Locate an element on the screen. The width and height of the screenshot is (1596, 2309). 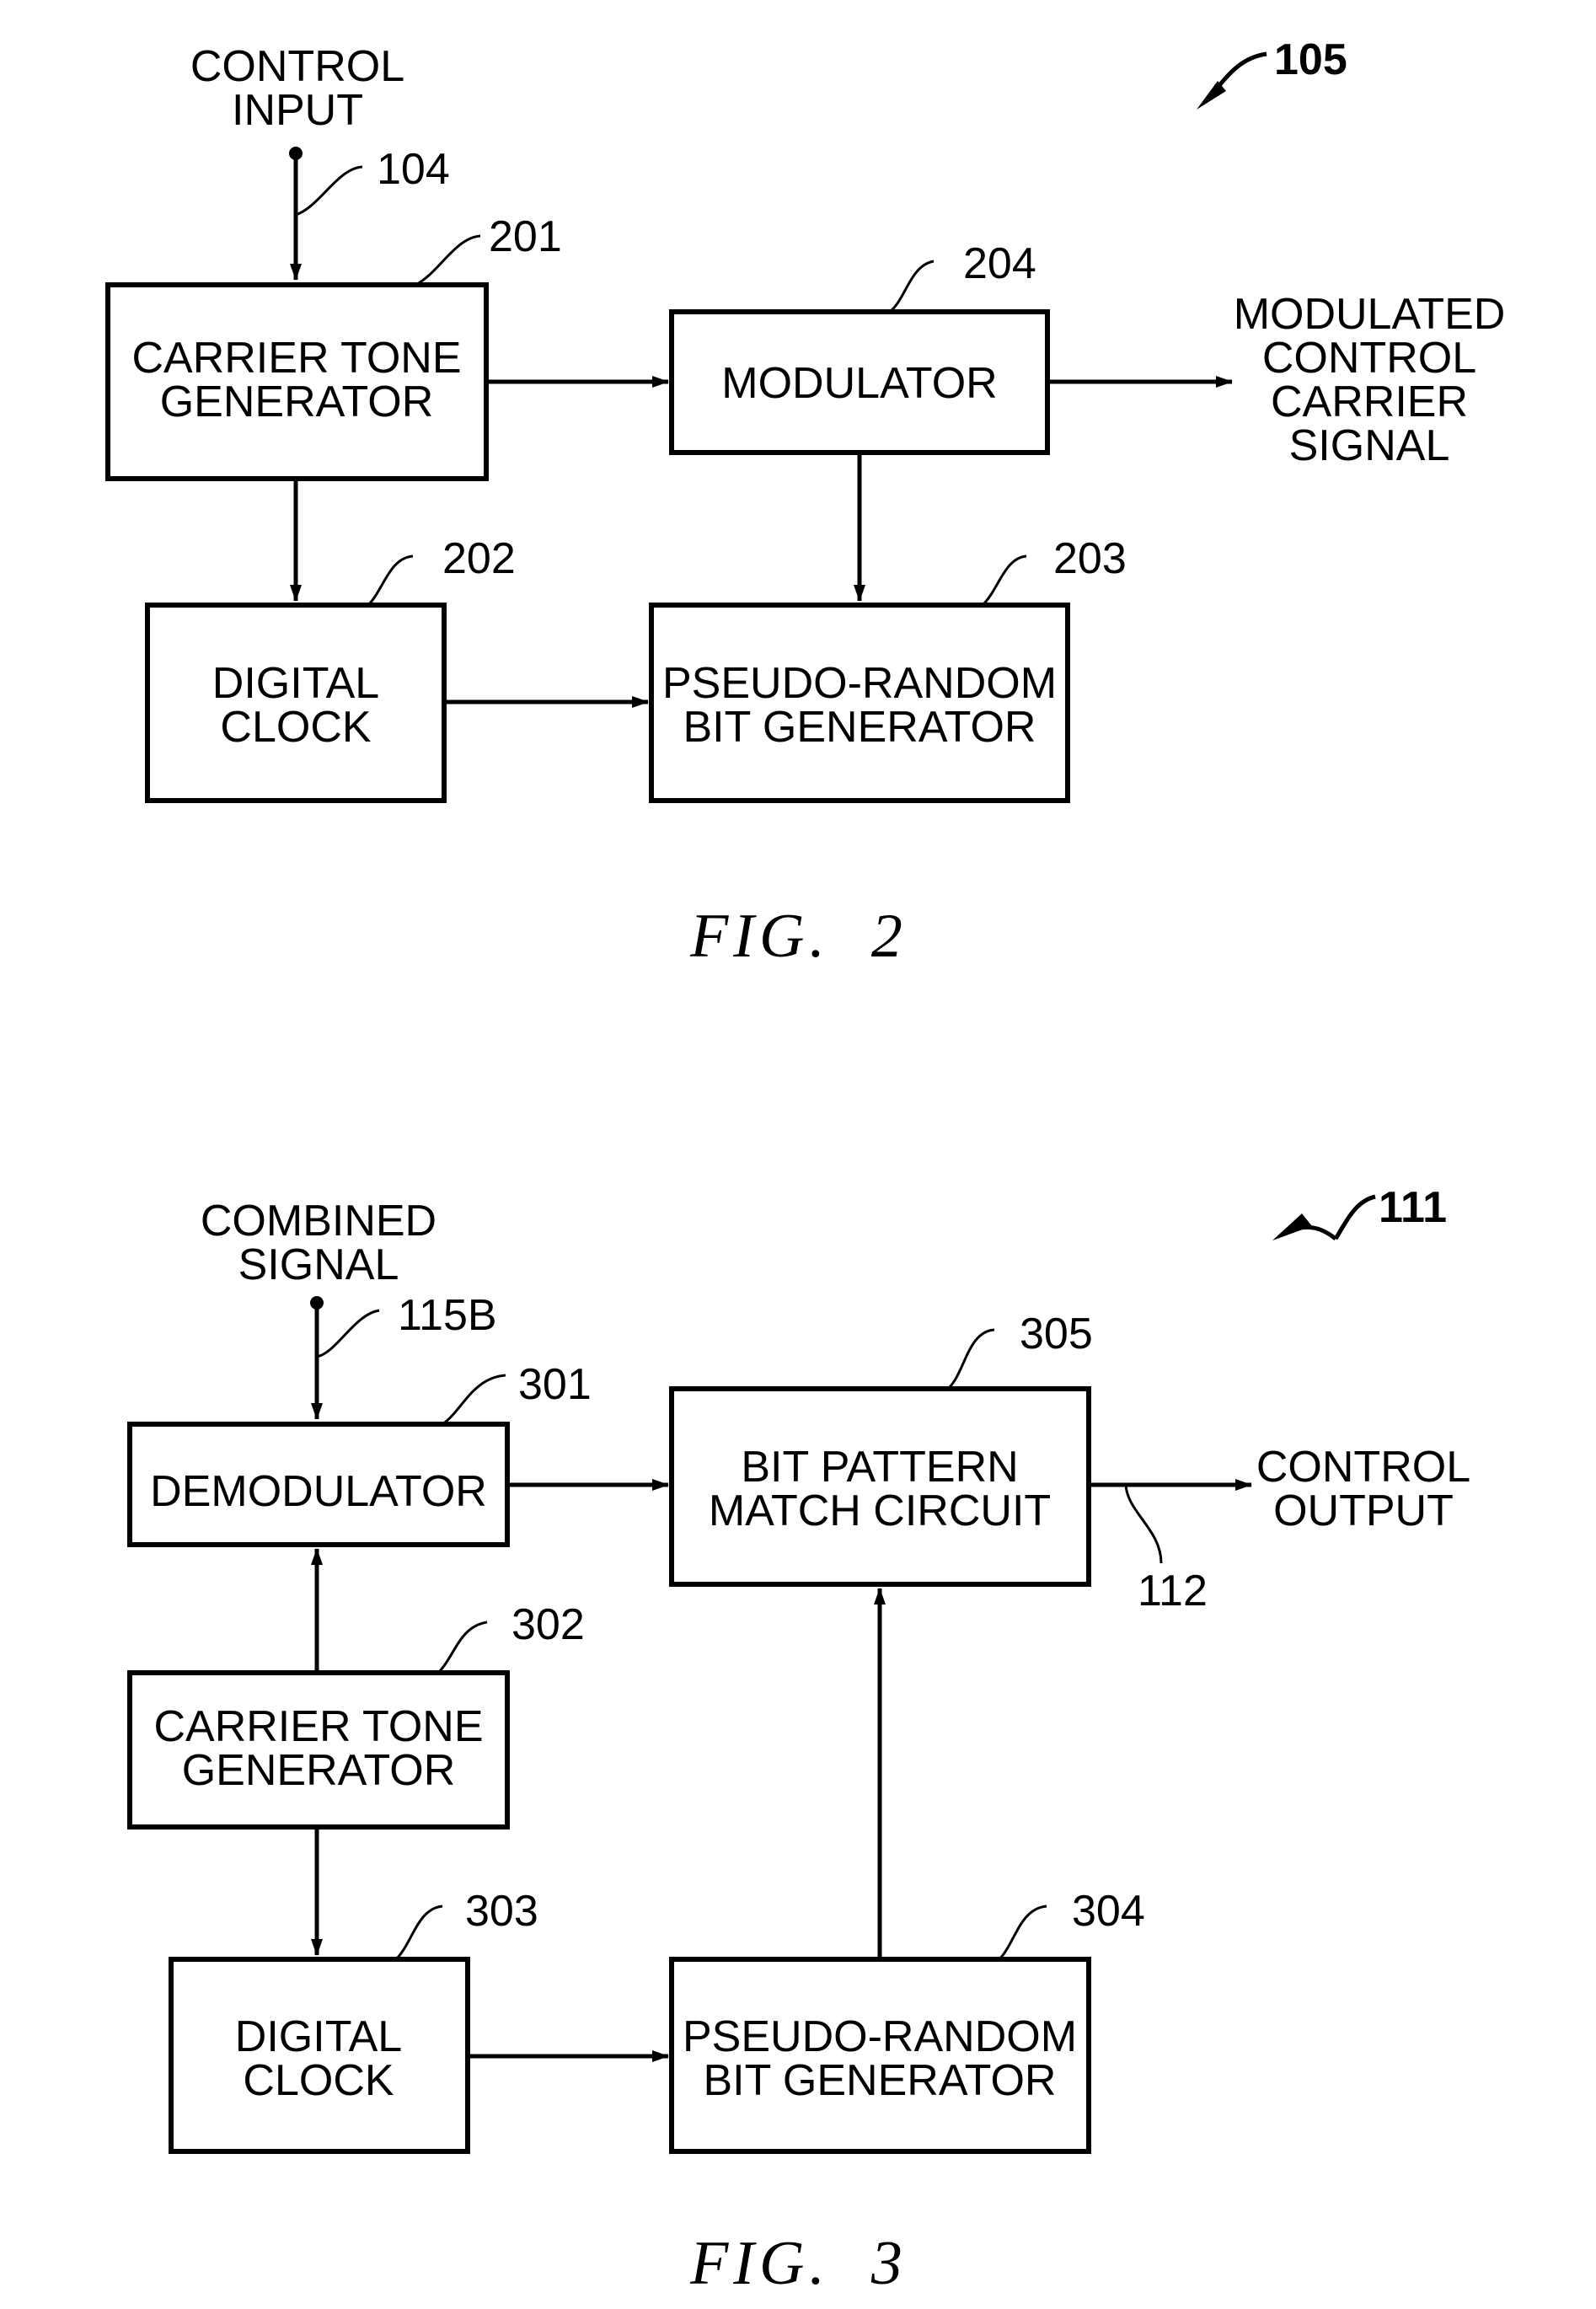
assembly-ref-label: 111 is located at coordinates (1413, 1207).